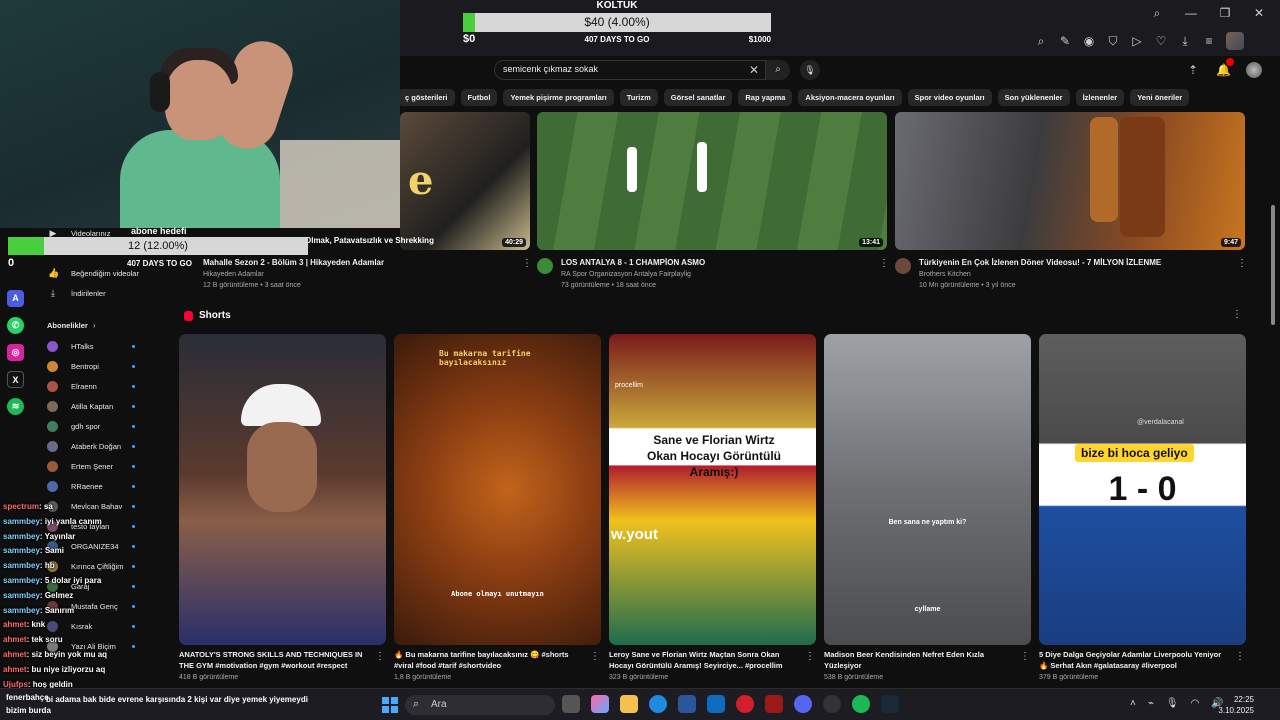  I want to click on store-icon, so click(687, 704).